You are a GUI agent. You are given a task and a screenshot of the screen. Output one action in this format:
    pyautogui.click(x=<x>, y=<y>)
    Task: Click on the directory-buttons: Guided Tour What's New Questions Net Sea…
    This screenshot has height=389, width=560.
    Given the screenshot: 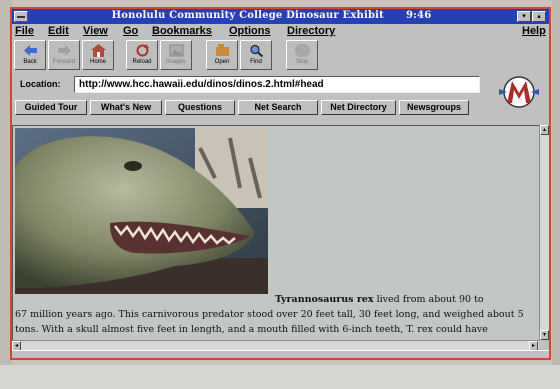 What is the action you would take?
    pyautogui.click(x=280, y=108)
    